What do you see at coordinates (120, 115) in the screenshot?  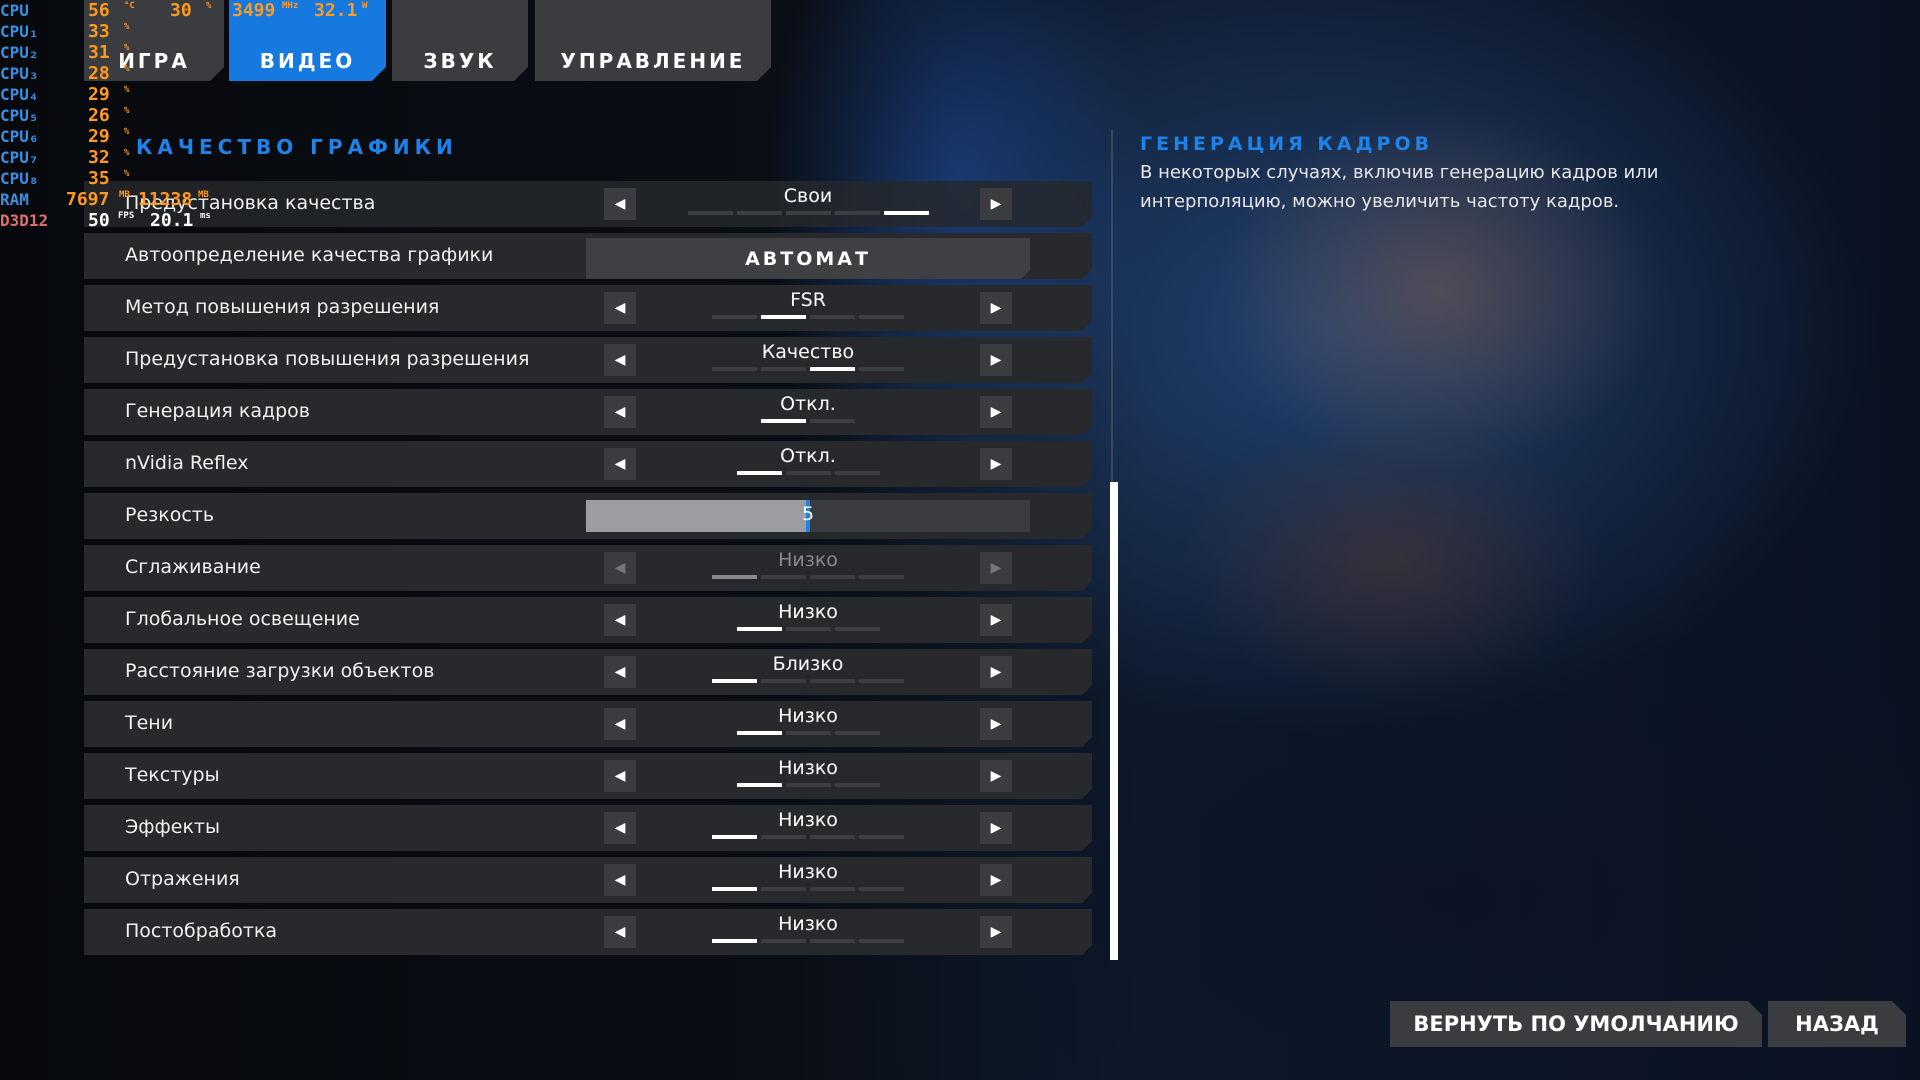 I see `osd-row: CPU₅ 26%` at bounding box center [120, 115].